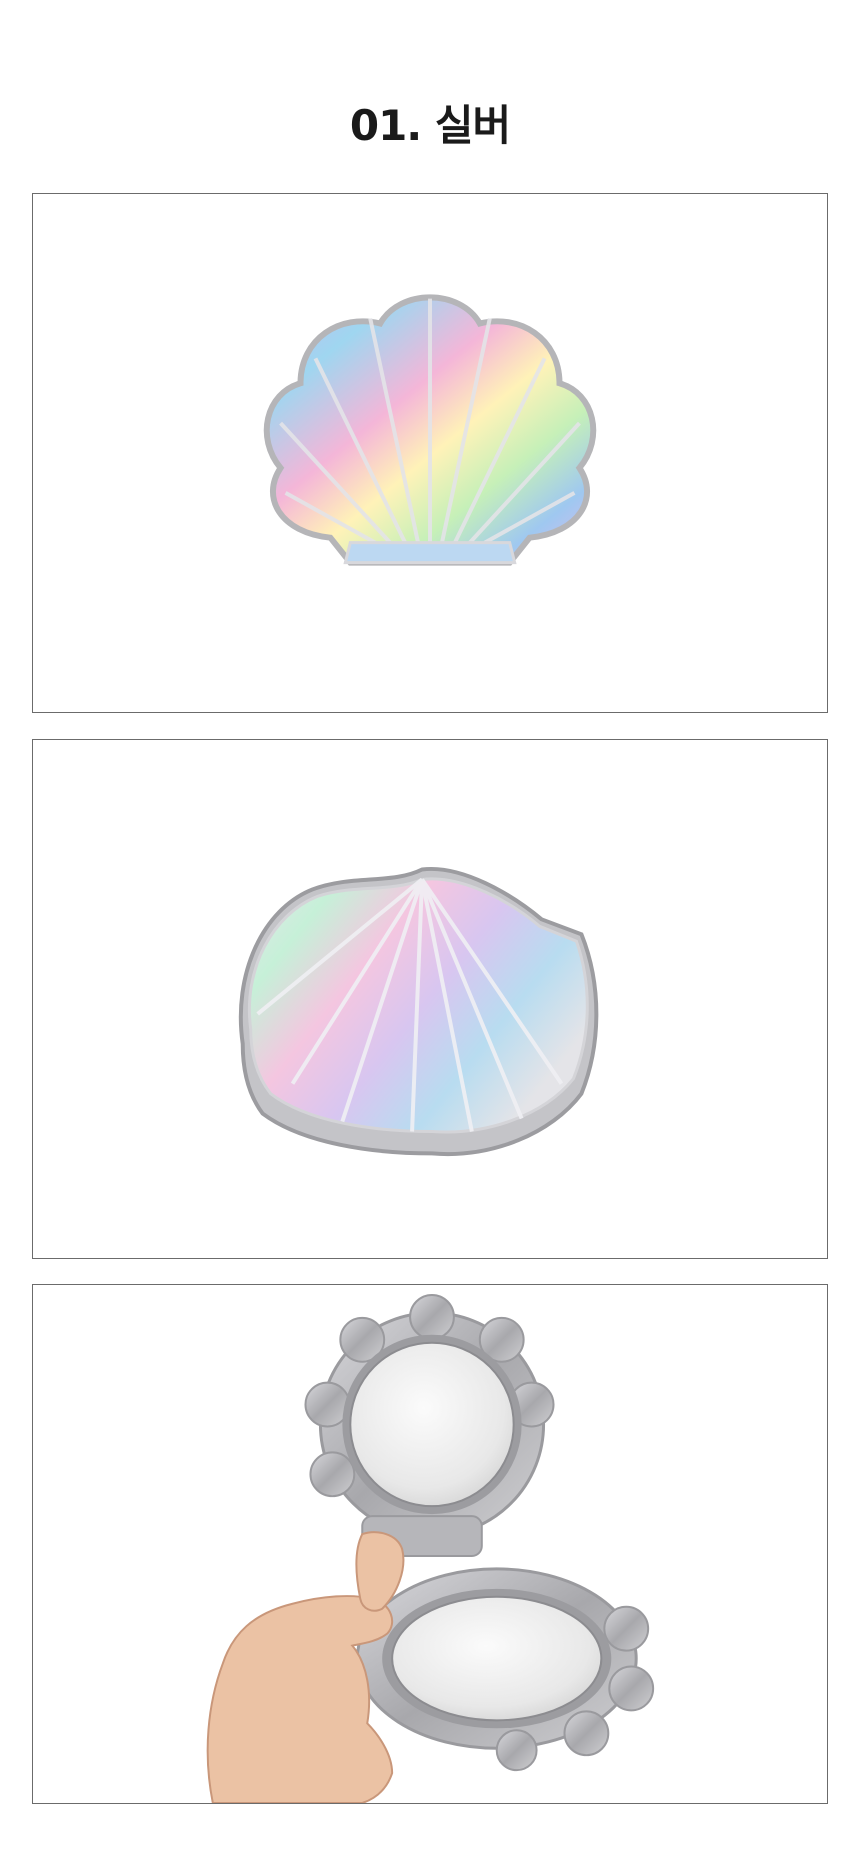 This screenshot has width=860, height=1865. What do you see at coordinates (430, 1548) in the screenshot?
I see `shell-mirror-open-illustration` at bounding box center [430, 1548].